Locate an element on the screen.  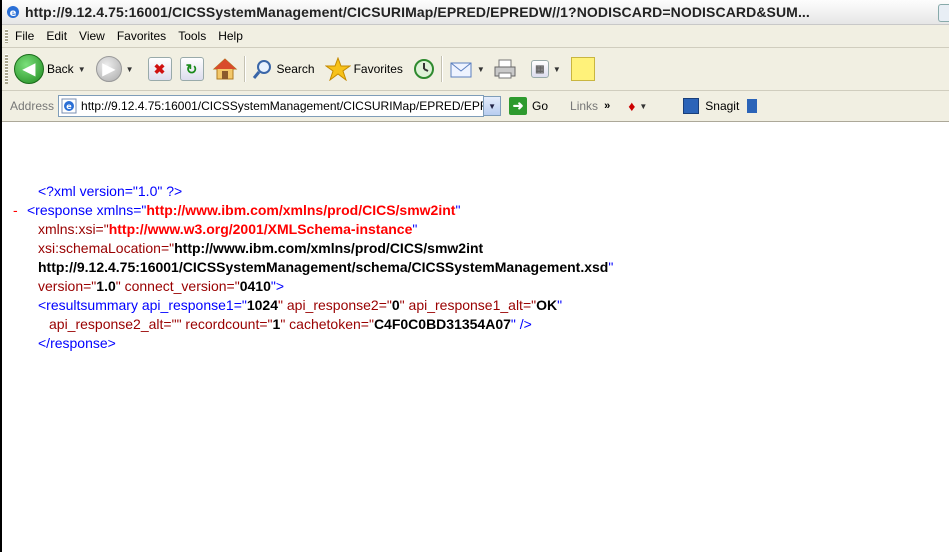
mail-button: ▼ is located at coordinates (467, 69).